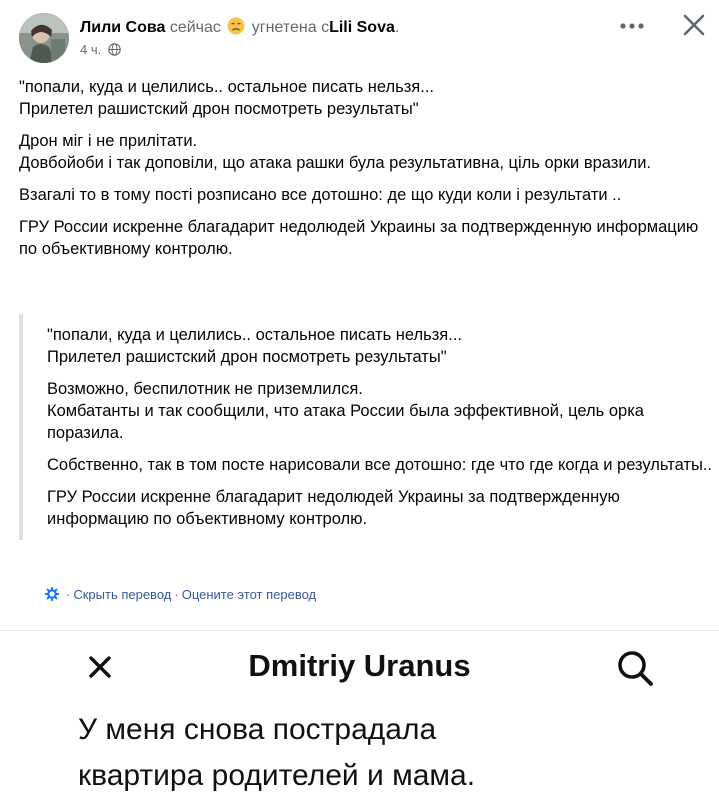 The width and height of the screenshot is (719, 799). What do you see at coordinates (90, 49) in the screenshot?
I see `post-timestamp: 4 ч.` at bounding box center [90, 49].